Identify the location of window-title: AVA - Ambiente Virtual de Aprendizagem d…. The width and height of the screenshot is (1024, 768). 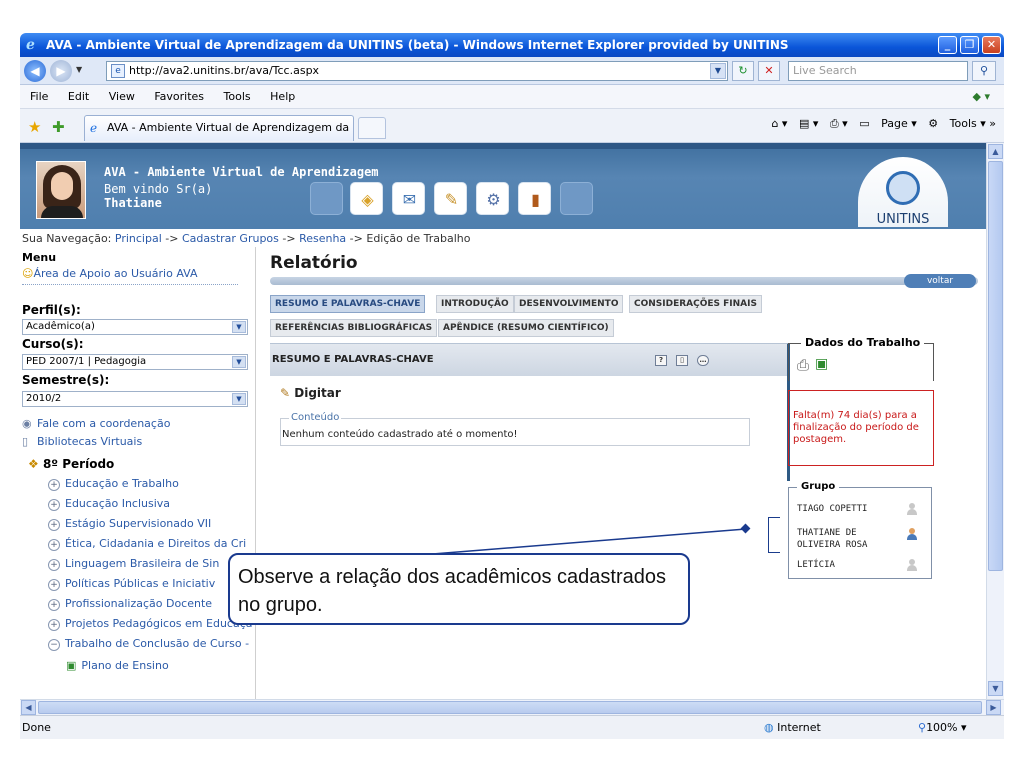
(417, 45).